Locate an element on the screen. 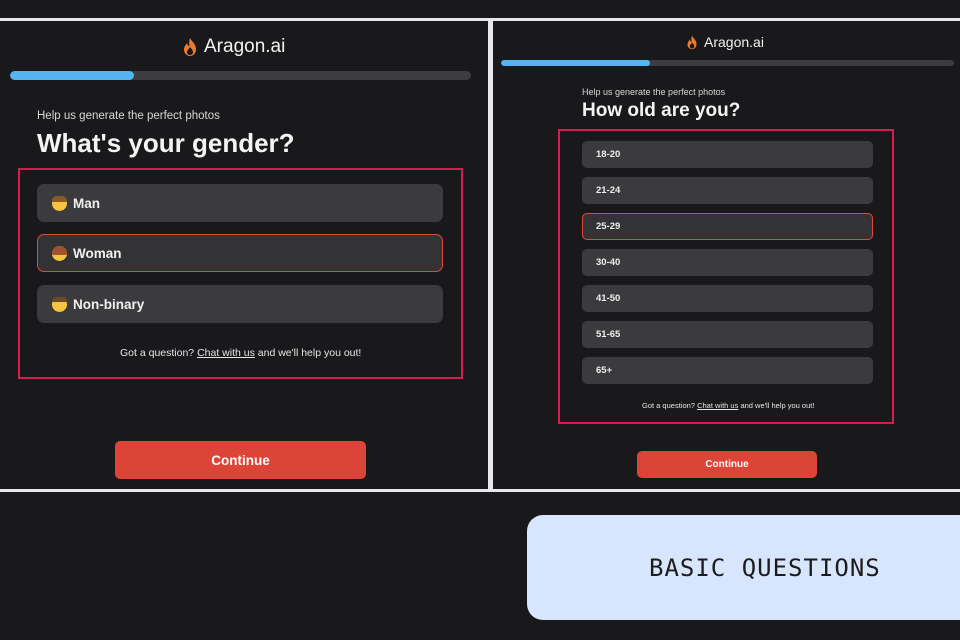 The width and height of the screenshot is (960, 640). section-tag-text: BASIC QUESTIONS is located at coordinates (765, 567).